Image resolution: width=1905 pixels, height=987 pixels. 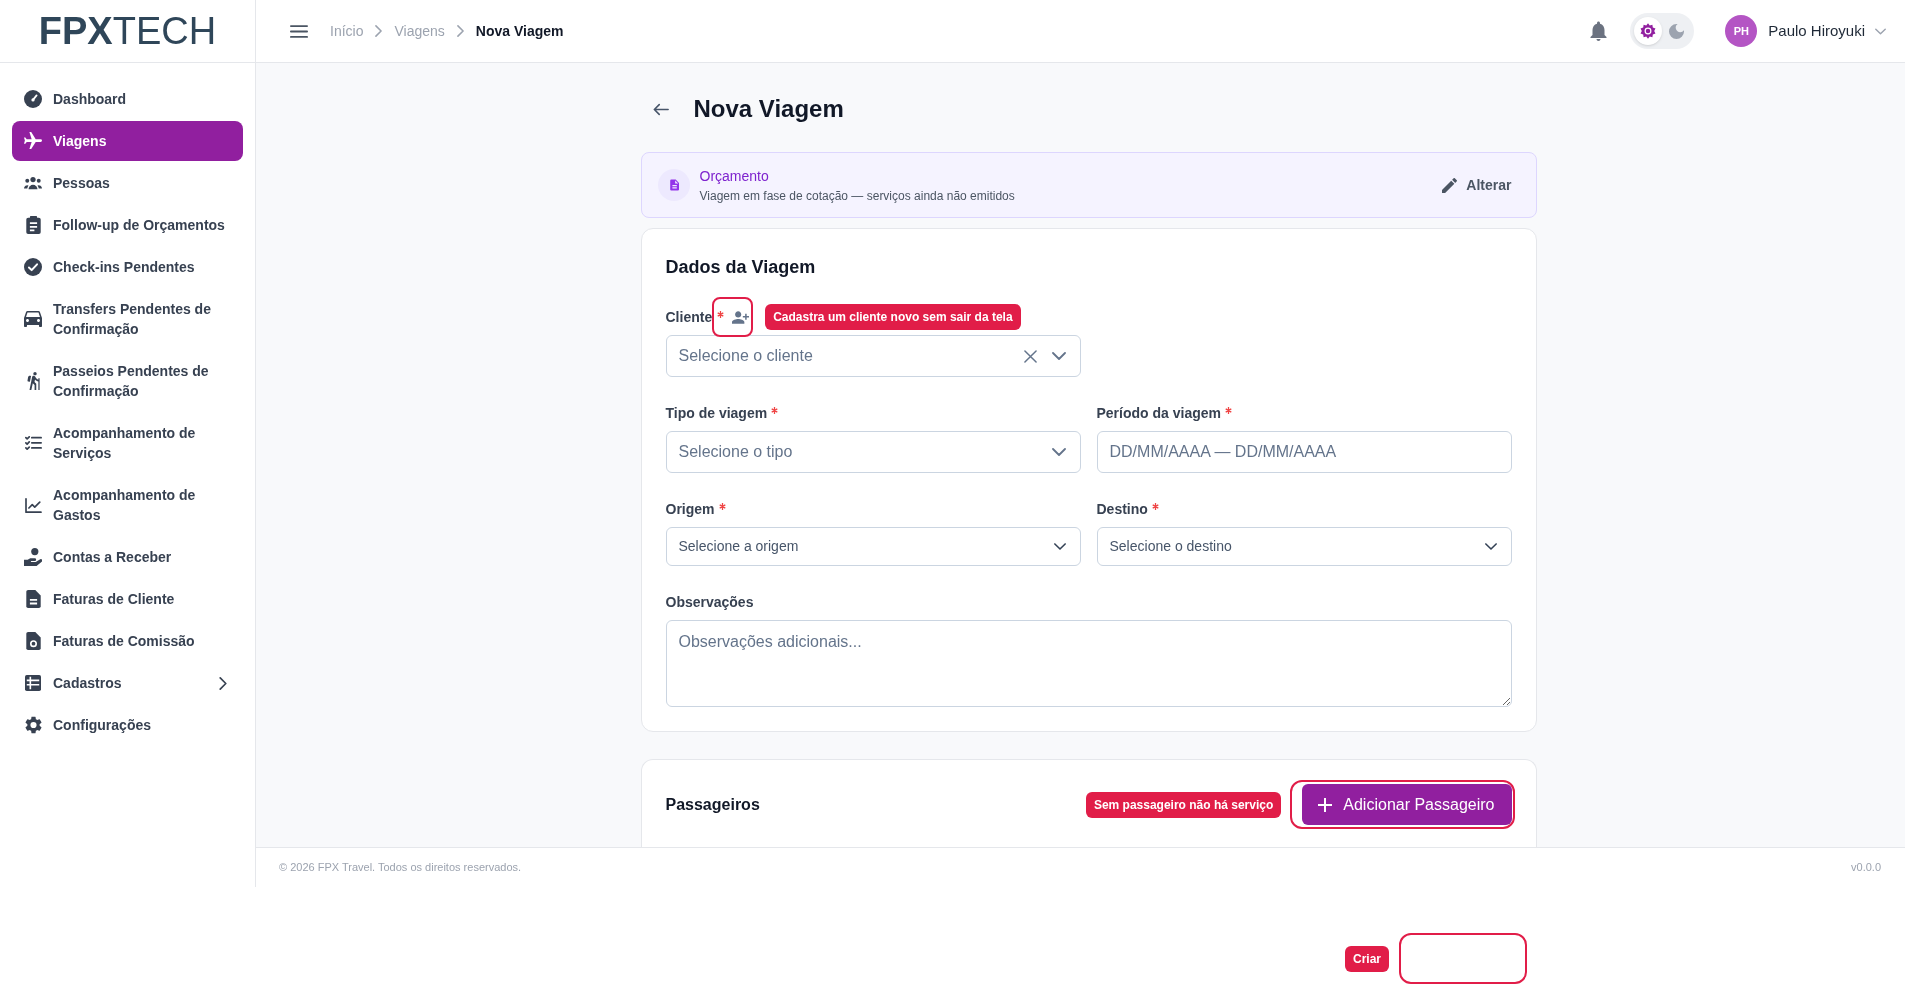 What do you see at coordinates (893, 317) in the screenshot?
I see `annotation-label: Cadastra um cliente novo sem sair da tela` at bounding box center [893, 317].